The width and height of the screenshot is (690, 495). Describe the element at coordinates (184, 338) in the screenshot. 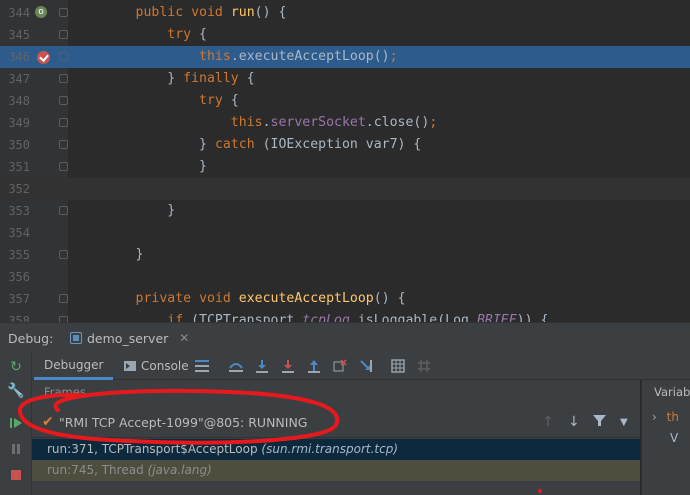

I see `close-icon: ✕` at that location.